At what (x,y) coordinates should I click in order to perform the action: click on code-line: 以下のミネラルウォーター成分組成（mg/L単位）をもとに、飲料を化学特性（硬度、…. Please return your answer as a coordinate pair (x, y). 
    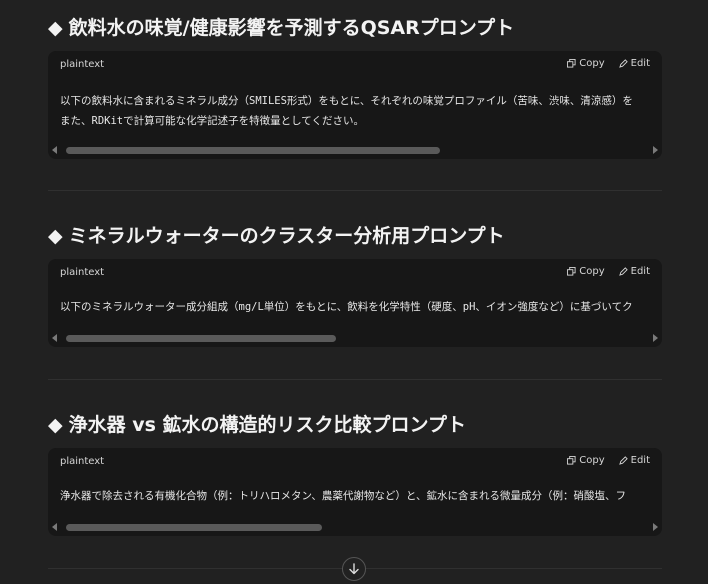
    Looking at the image, I should click on (346, 307).